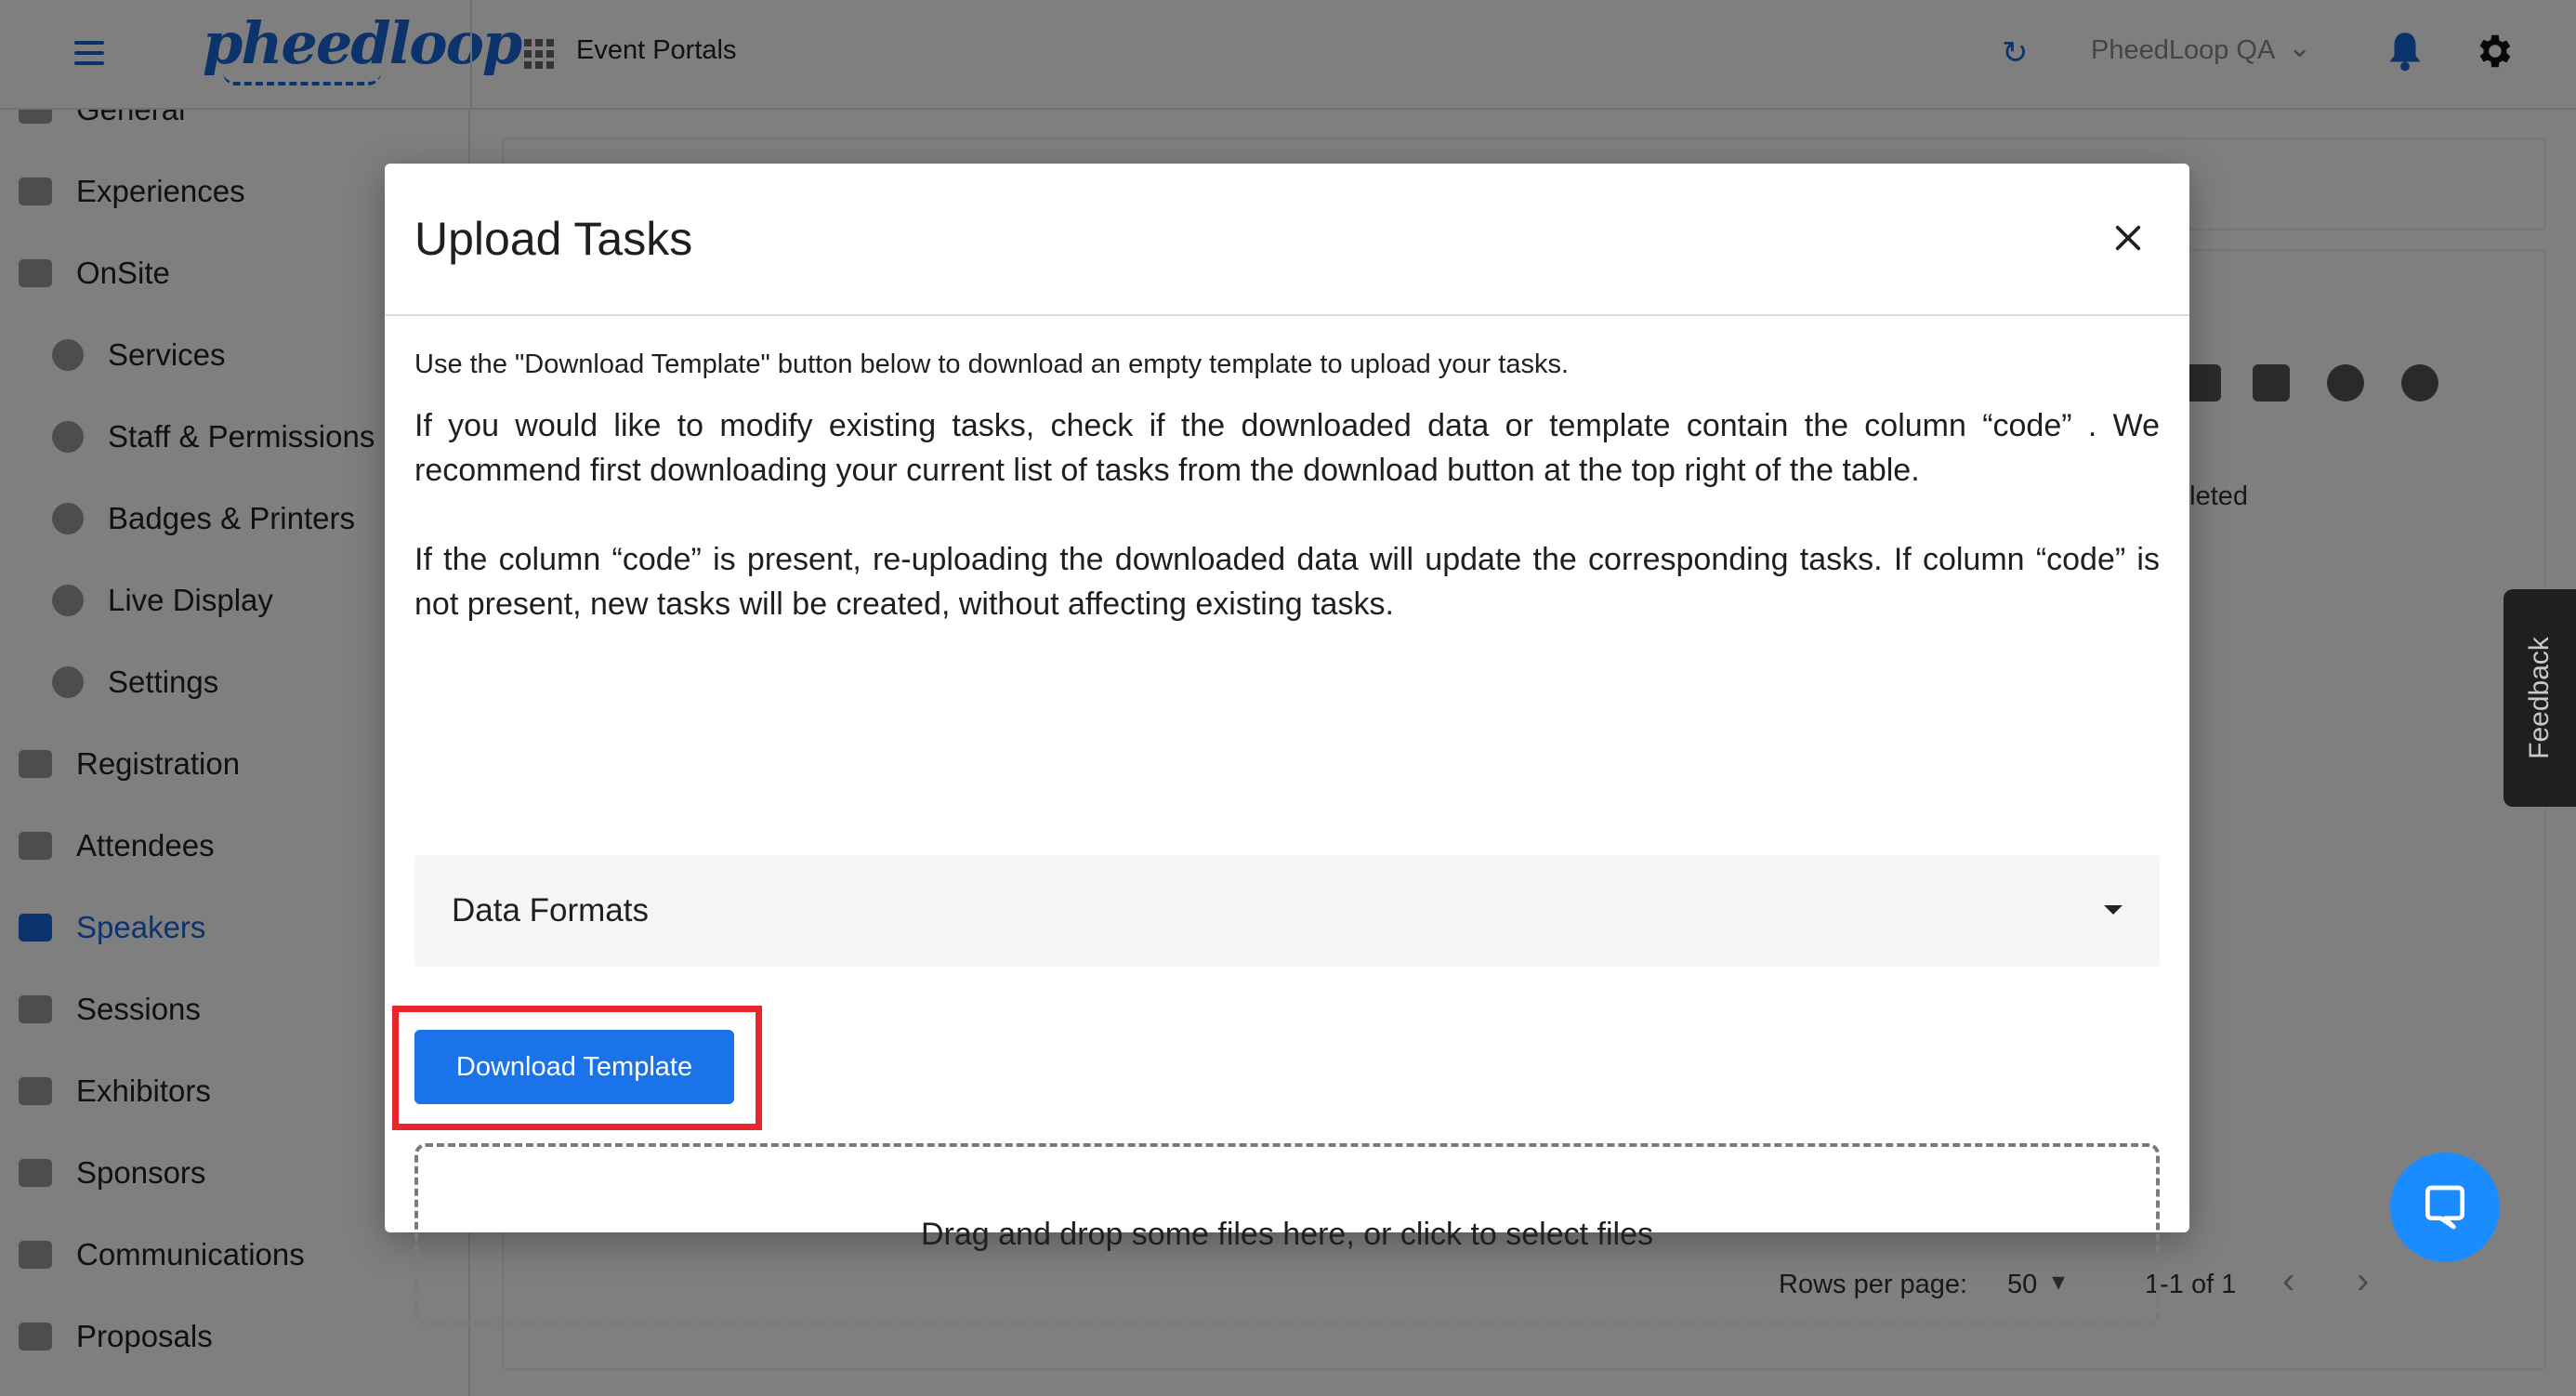 The height and width of the screenshot is (1396, 2576). What do you see at coordinates (1287, 911) in the screenshot?
I see `data-formats-accordion: Data Formats` at bounding box center [1287, 911].